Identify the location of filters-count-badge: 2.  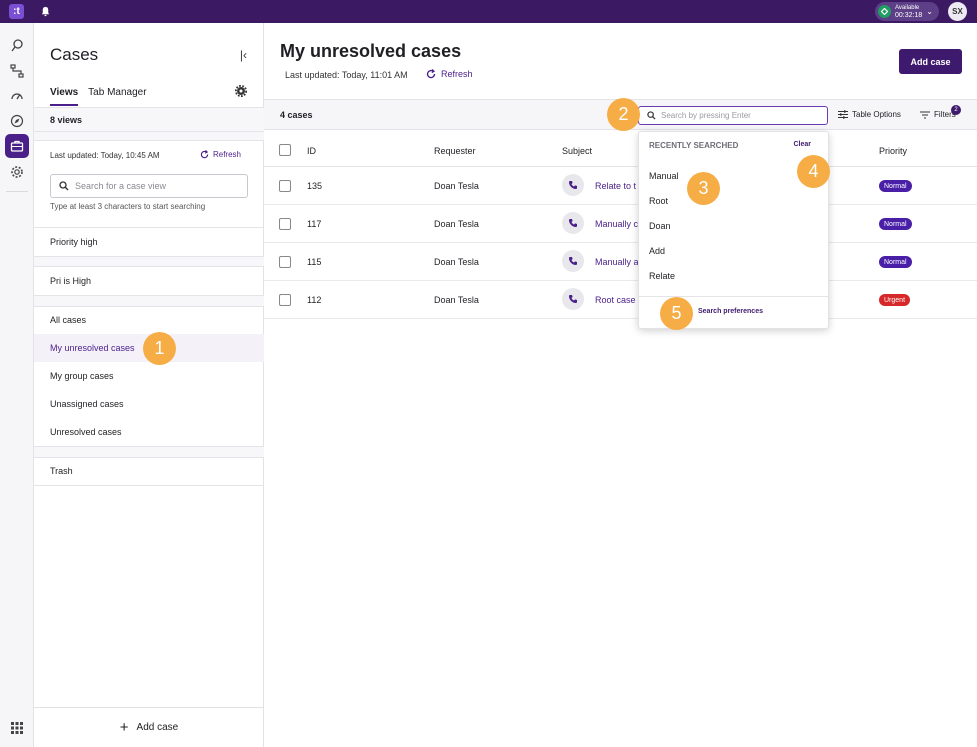
(956, 110).